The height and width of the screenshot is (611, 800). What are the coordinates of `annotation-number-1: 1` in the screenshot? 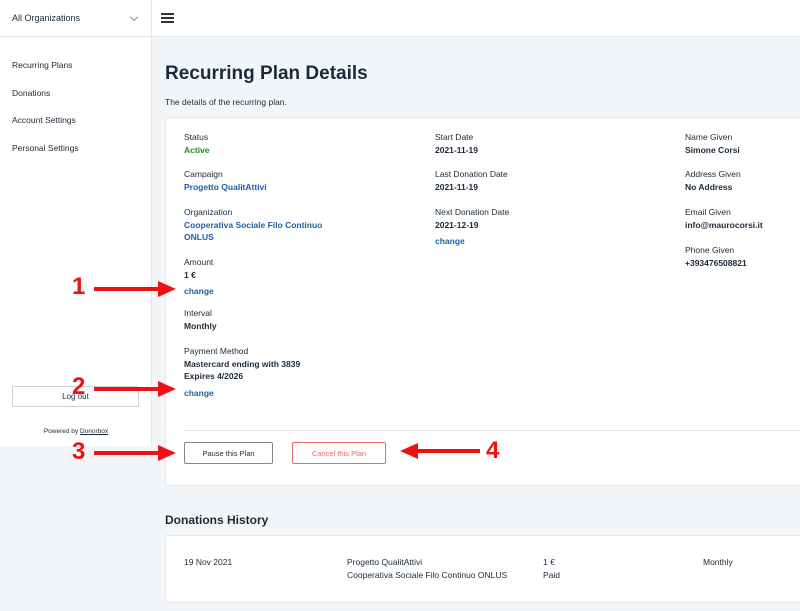 It's located at (79, 286).